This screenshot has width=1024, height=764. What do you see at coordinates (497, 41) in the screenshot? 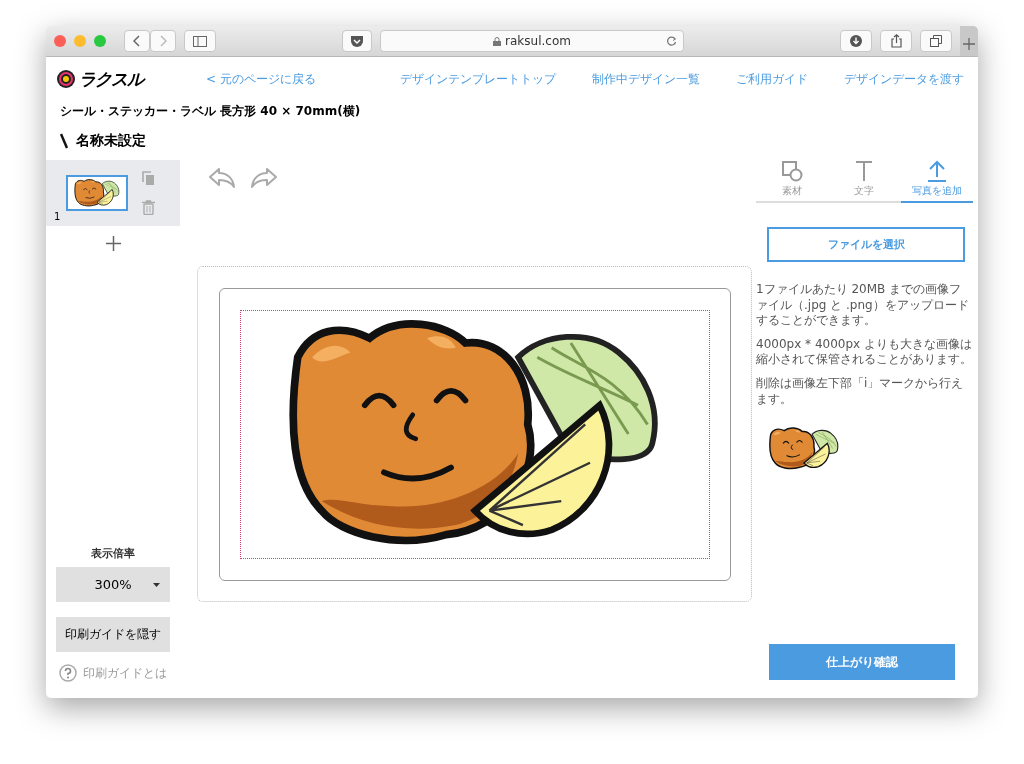
I see `lock-icon` at bounding box center [497, 41].